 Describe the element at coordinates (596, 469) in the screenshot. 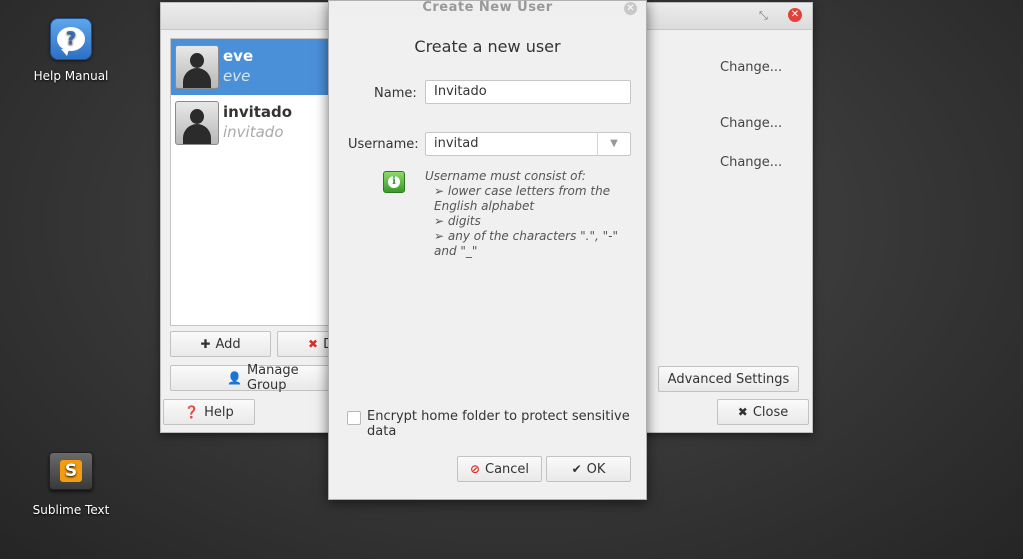

I see `ok-label: OK` at that location.